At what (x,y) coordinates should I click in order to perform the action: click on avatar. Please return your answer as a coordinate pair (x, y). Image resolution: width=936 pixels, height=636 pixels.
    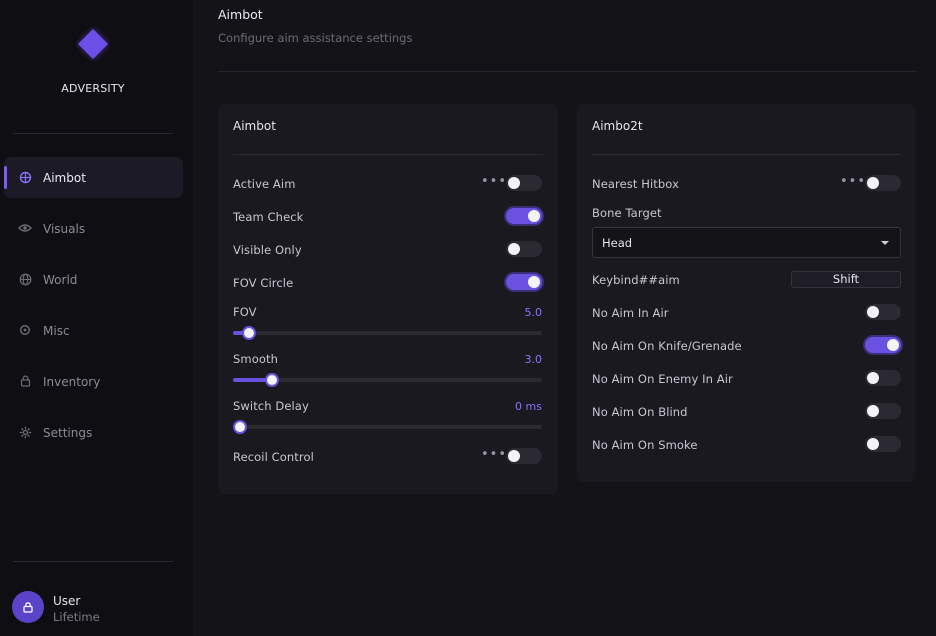
    Looking at the image, I should click on (28, 607).